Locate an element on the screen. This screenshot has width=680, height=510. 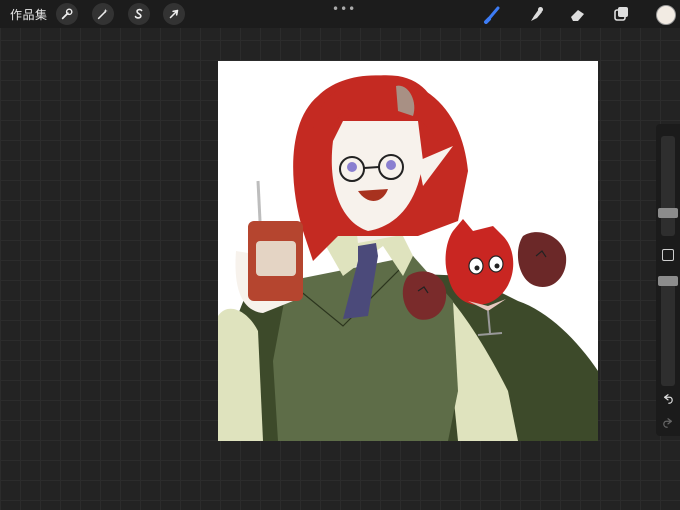
top-toolbar: 作品集 ••• is located at coordinates (340, 14).